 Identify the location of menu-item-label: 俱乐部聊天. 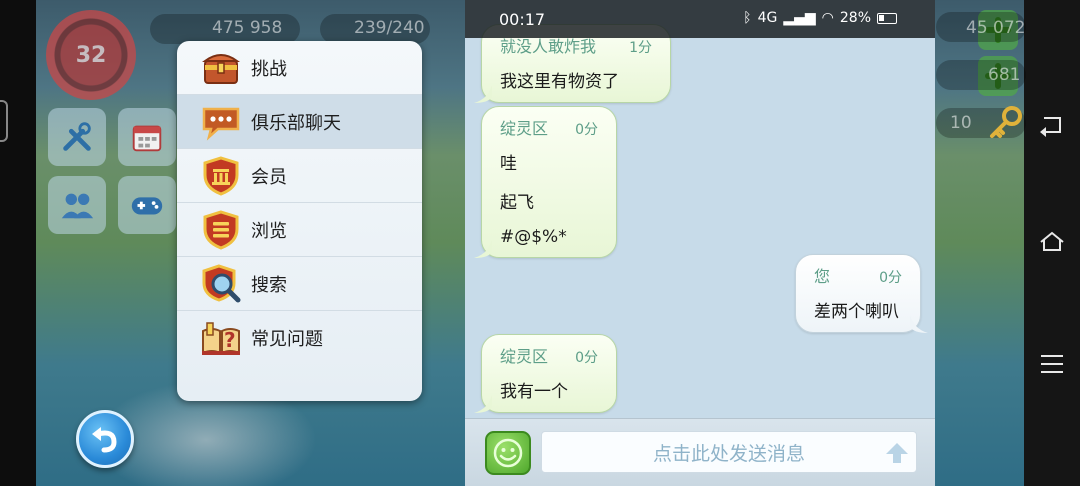
(296, 123).